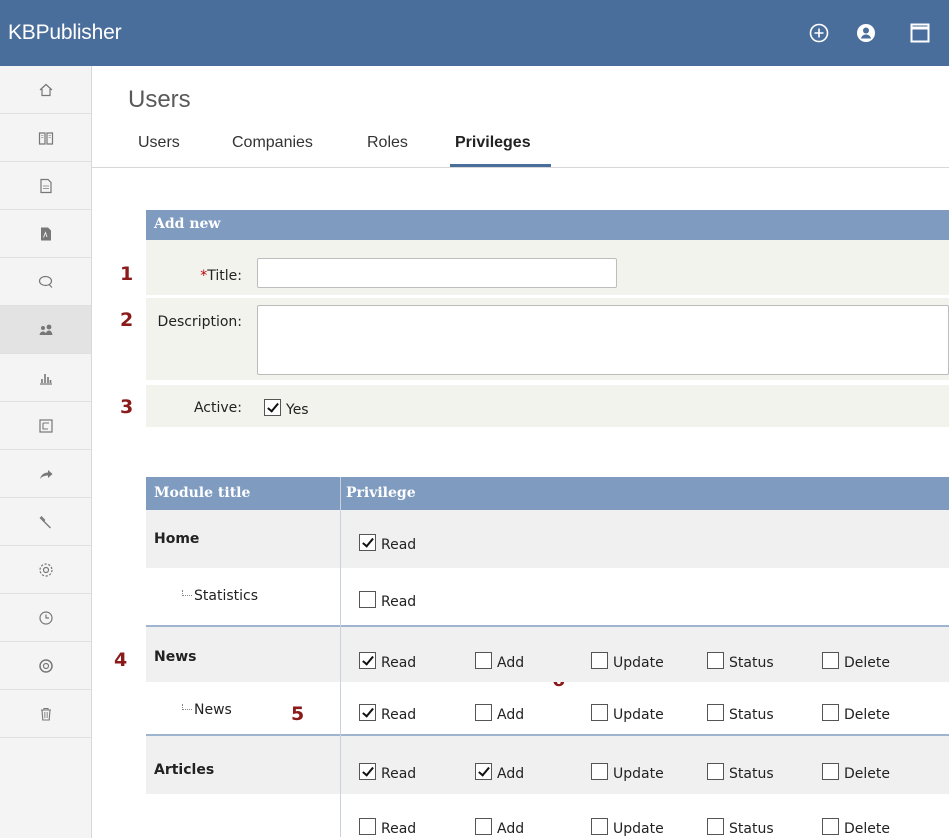 This screenshot has width=949, height=838. Describe the element at coordinates (159, 143) in the screenshot. I see `tab-users: Users` at that location.